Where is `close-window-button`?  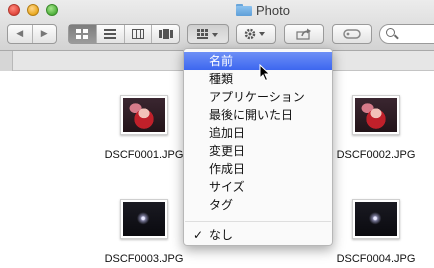 close-window-button is located at coordinates (14, 10).